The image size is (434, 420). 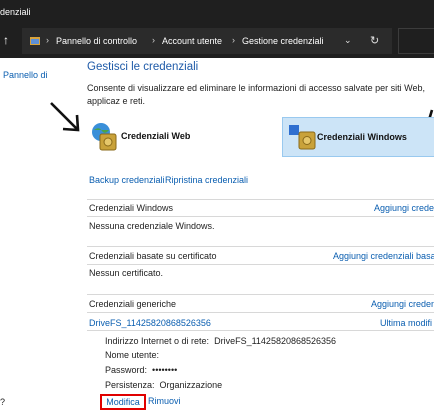 I want to click on refresh-icon: ↻, so click(x=374, y=40).